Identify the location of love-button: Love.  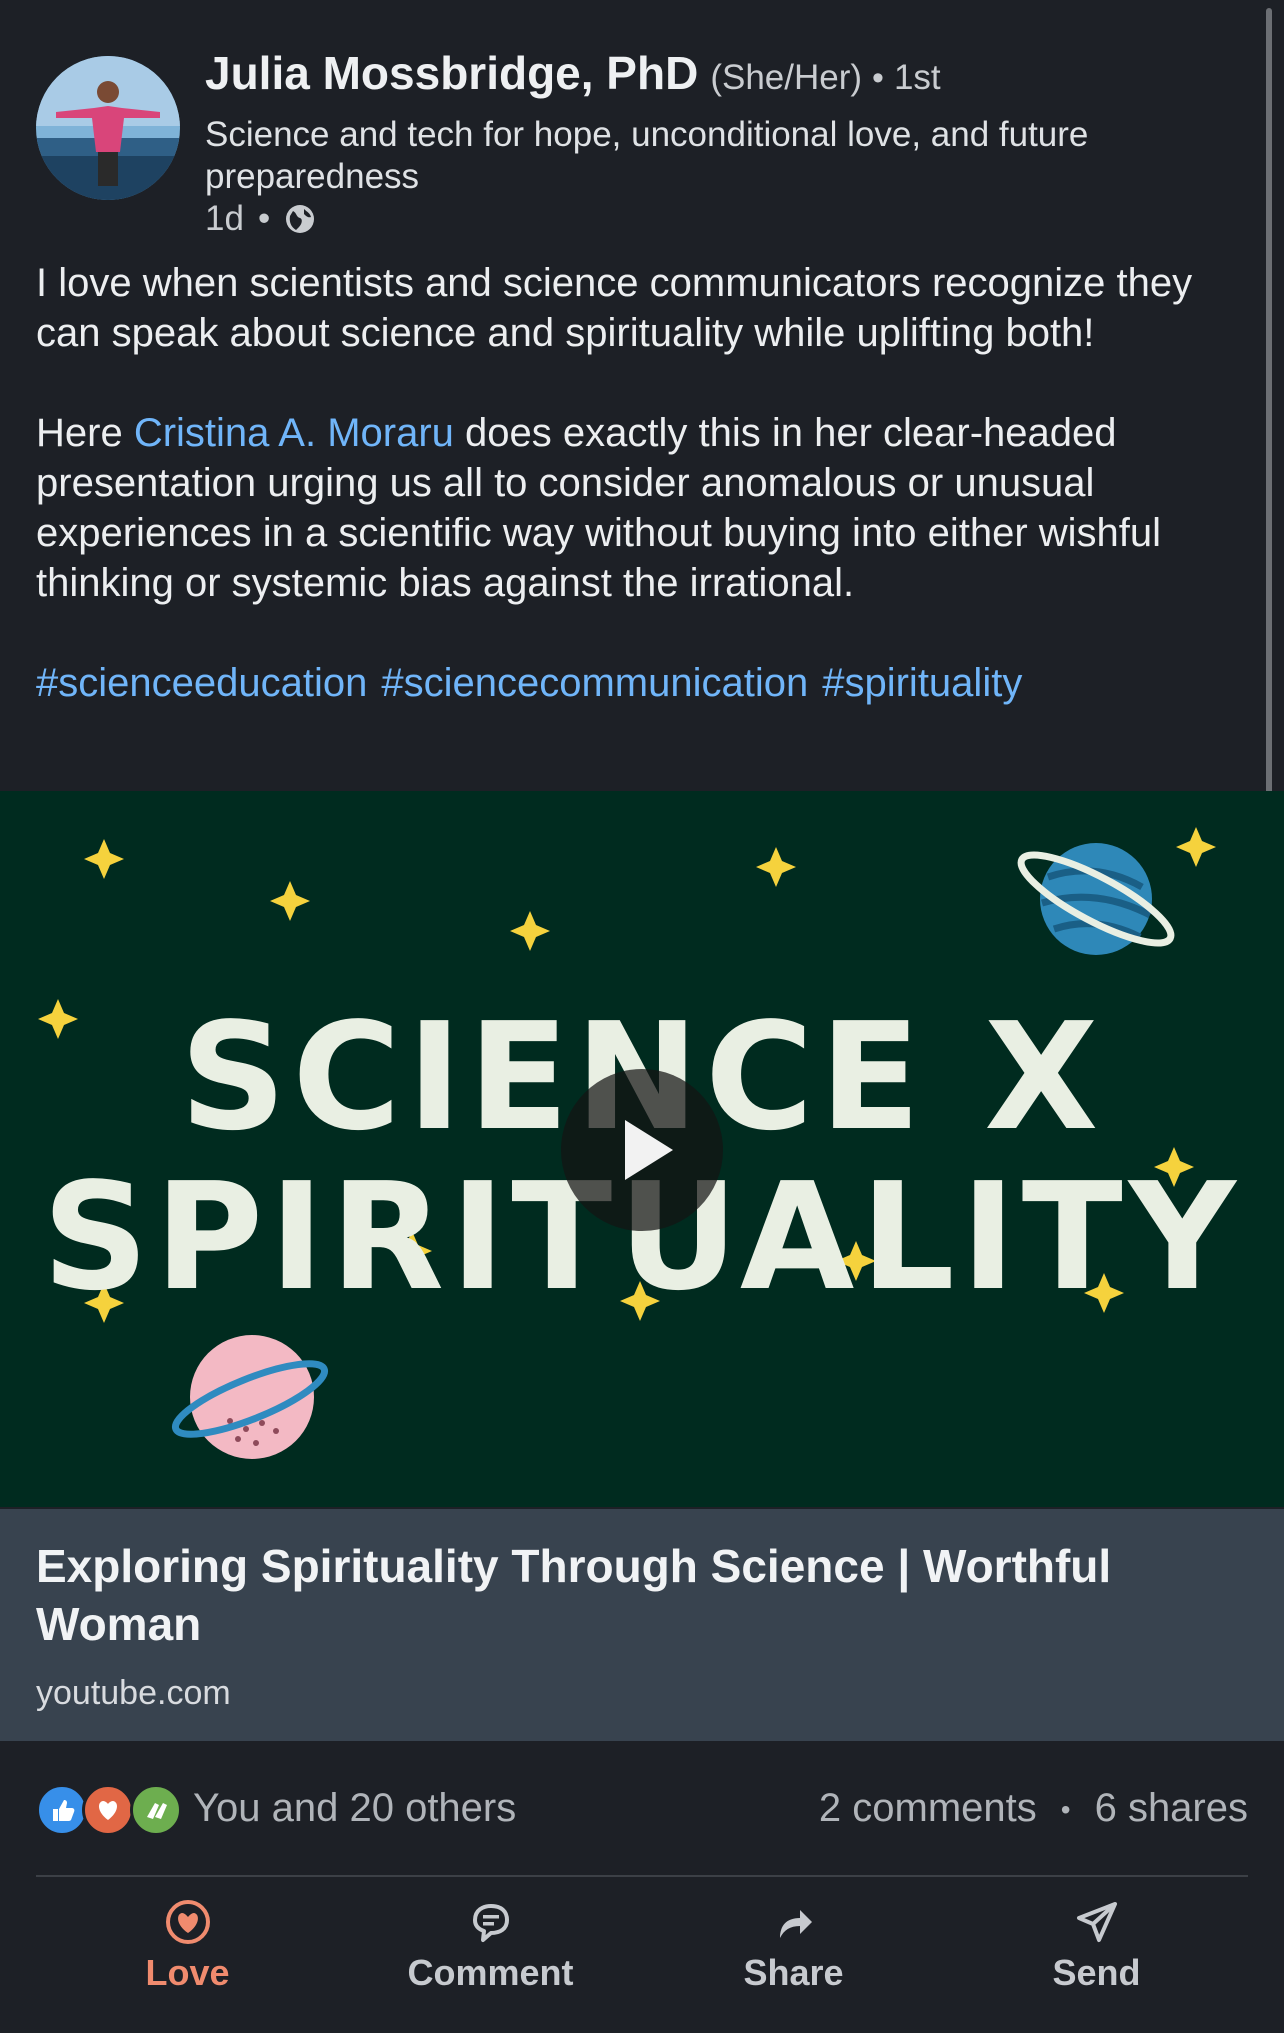
(187, 1955).